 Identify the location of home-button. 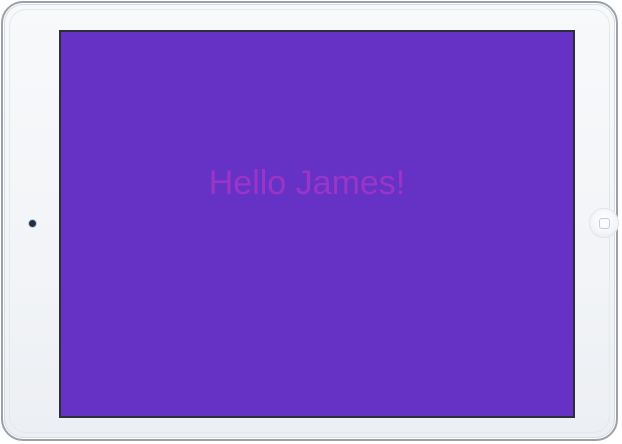
(604, 223).